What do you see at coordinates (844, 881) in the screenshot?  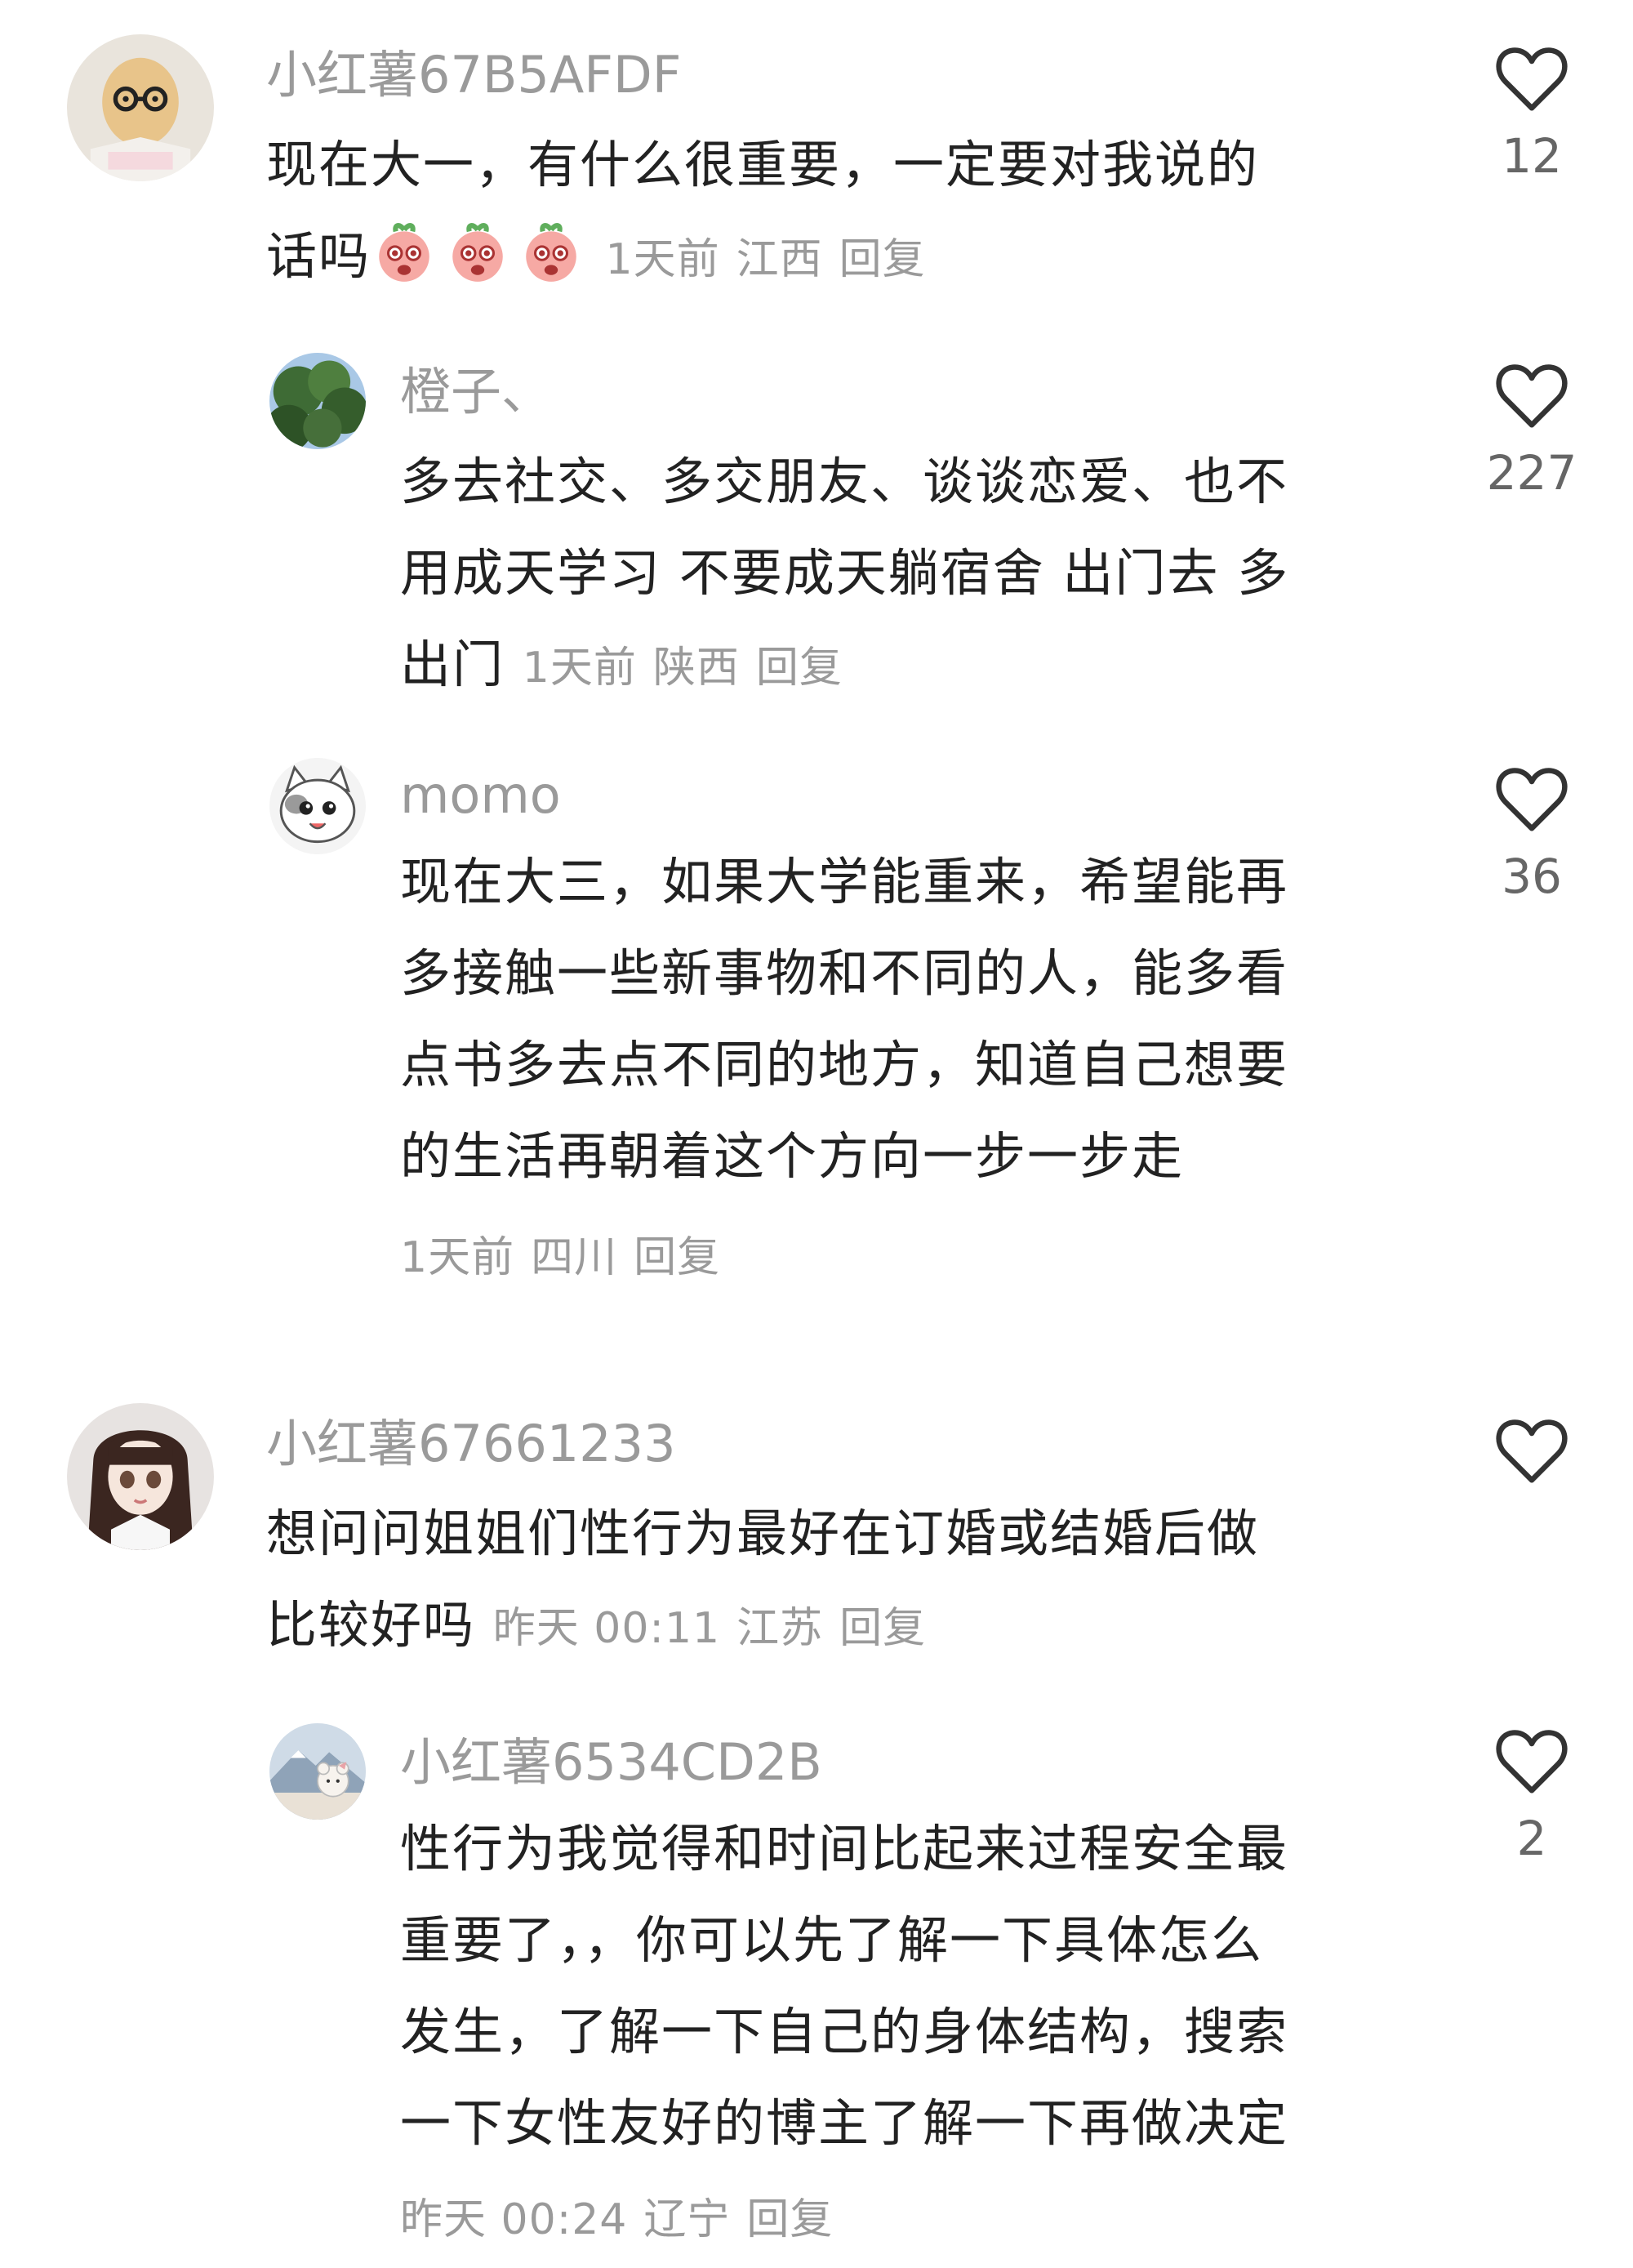 I see `comment-text-line: 现在大三，如果大学能重来，希望能再` at bounding box center [844, 881].